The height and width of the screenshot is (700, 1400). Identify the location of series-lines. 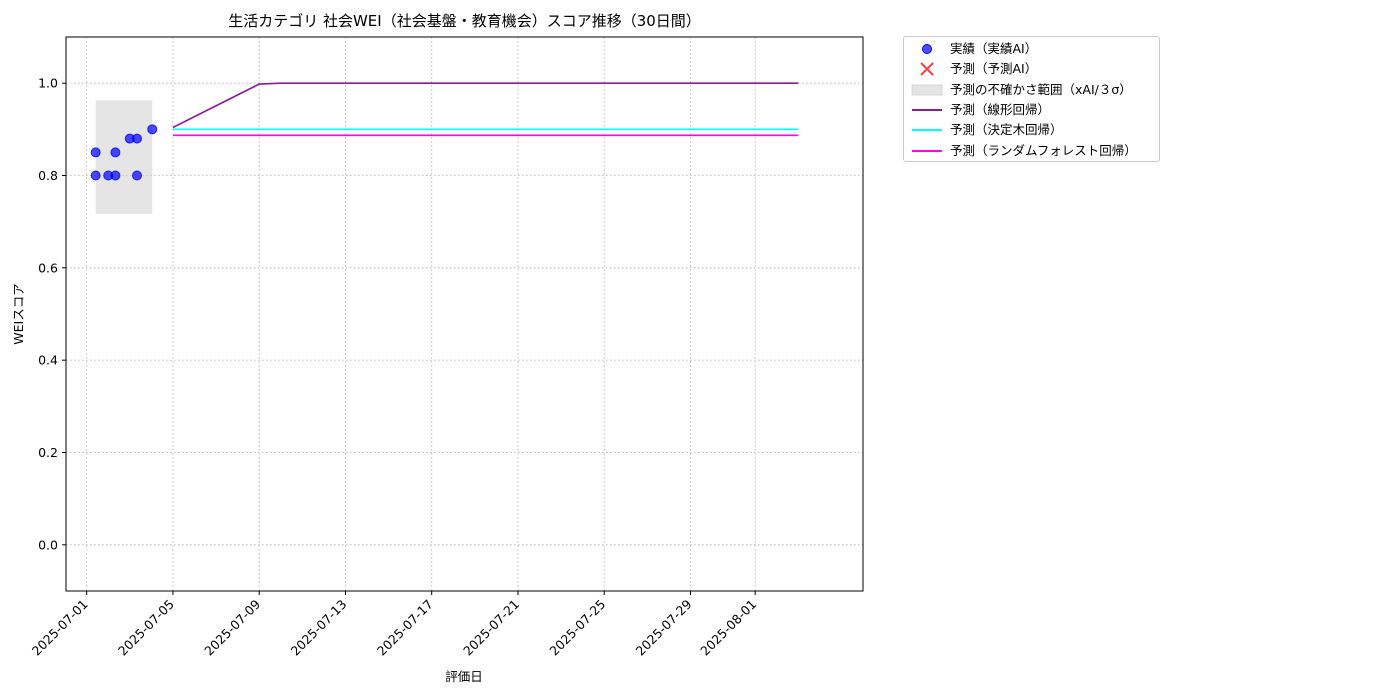
(485, 109).